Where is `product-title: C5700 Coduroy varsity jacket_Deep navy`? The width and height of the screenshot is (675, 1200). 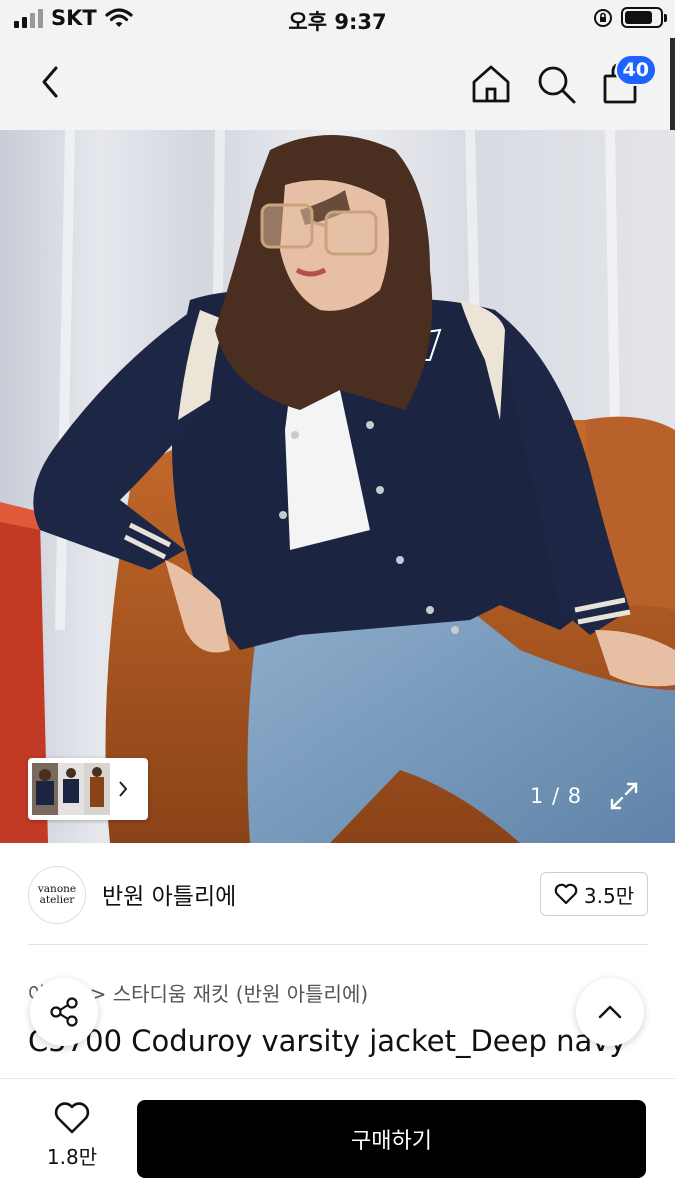 product-title: C5700 Coduroy varsity jacket_Deep navy is located at coordinates (327, 1041).